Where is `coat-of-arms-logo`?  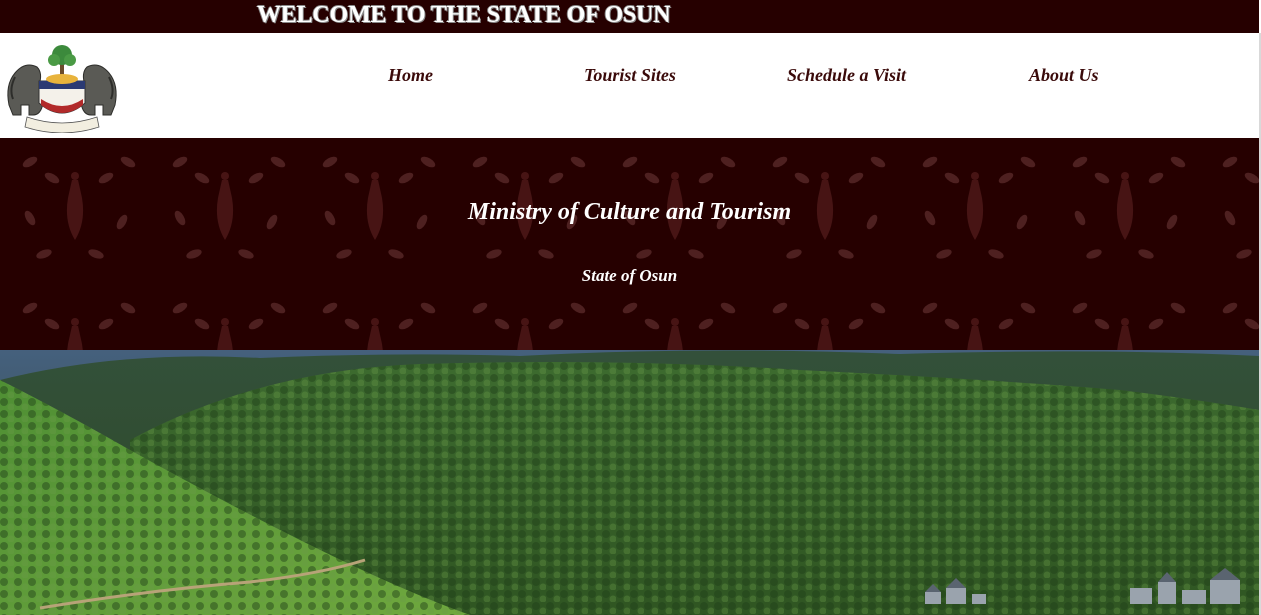 coat-of-arms-logo is located at coordinates (62, 88).